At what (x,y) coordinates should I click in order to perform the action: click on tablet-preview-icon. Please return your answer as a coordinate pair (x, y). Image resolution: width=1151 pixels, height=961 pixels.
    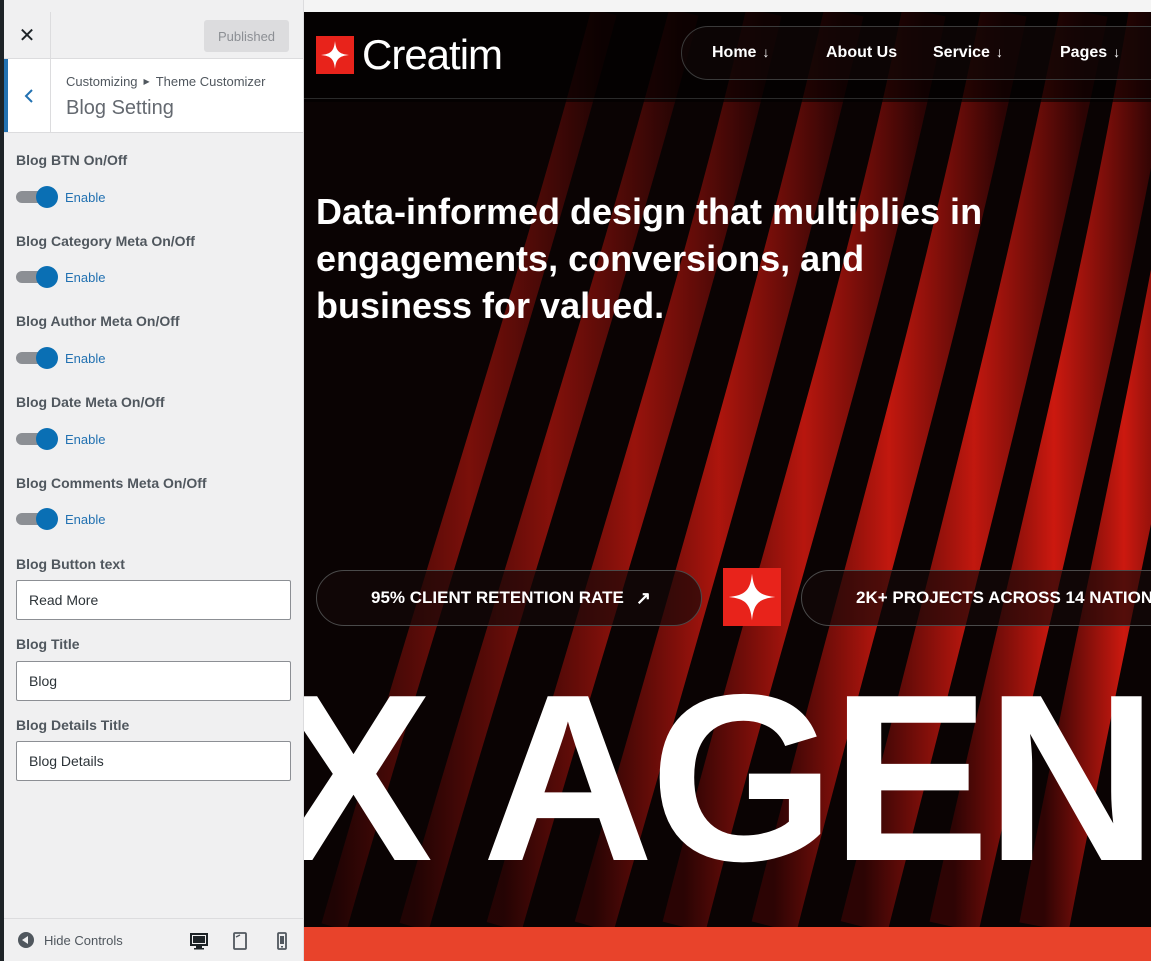
    Looking at the image, I should click on (240, 941).